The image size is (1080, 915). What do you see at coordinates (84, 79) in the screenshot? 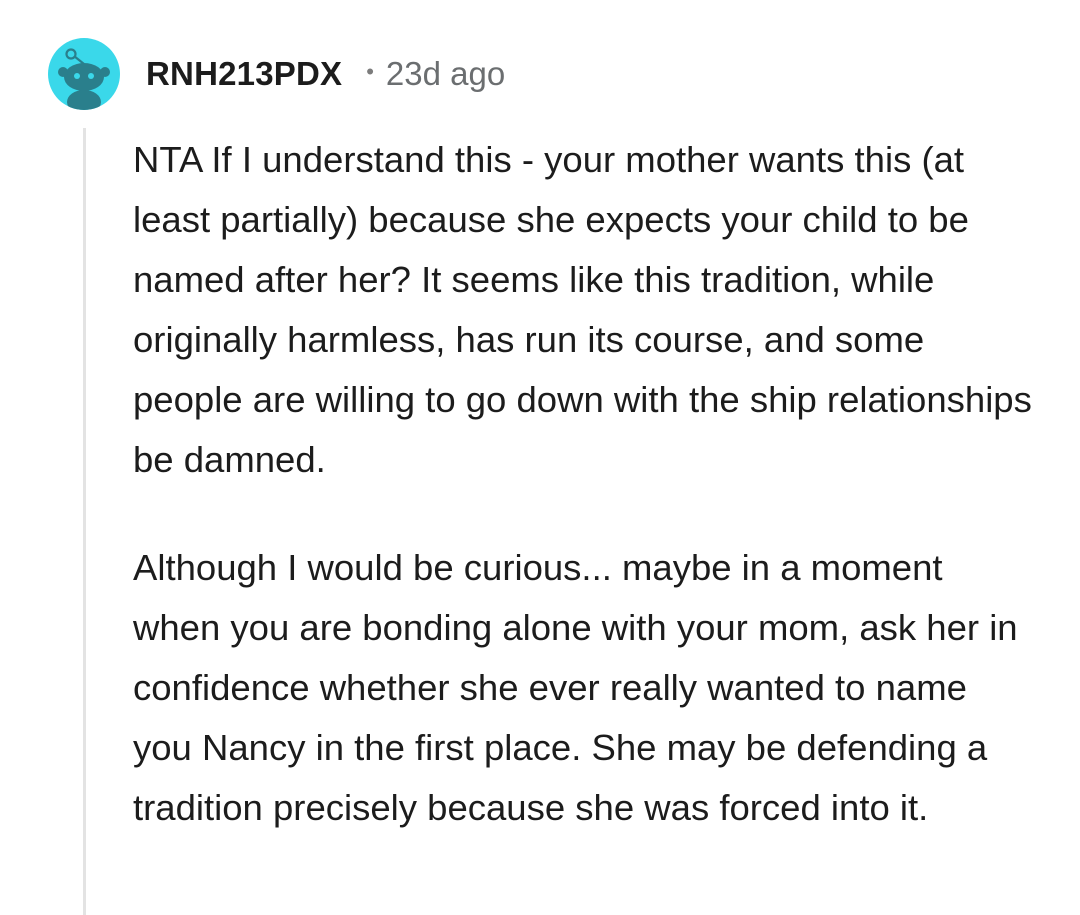
I see `reddit-snoo-avatar-icon` at bounding box center [84, 79].